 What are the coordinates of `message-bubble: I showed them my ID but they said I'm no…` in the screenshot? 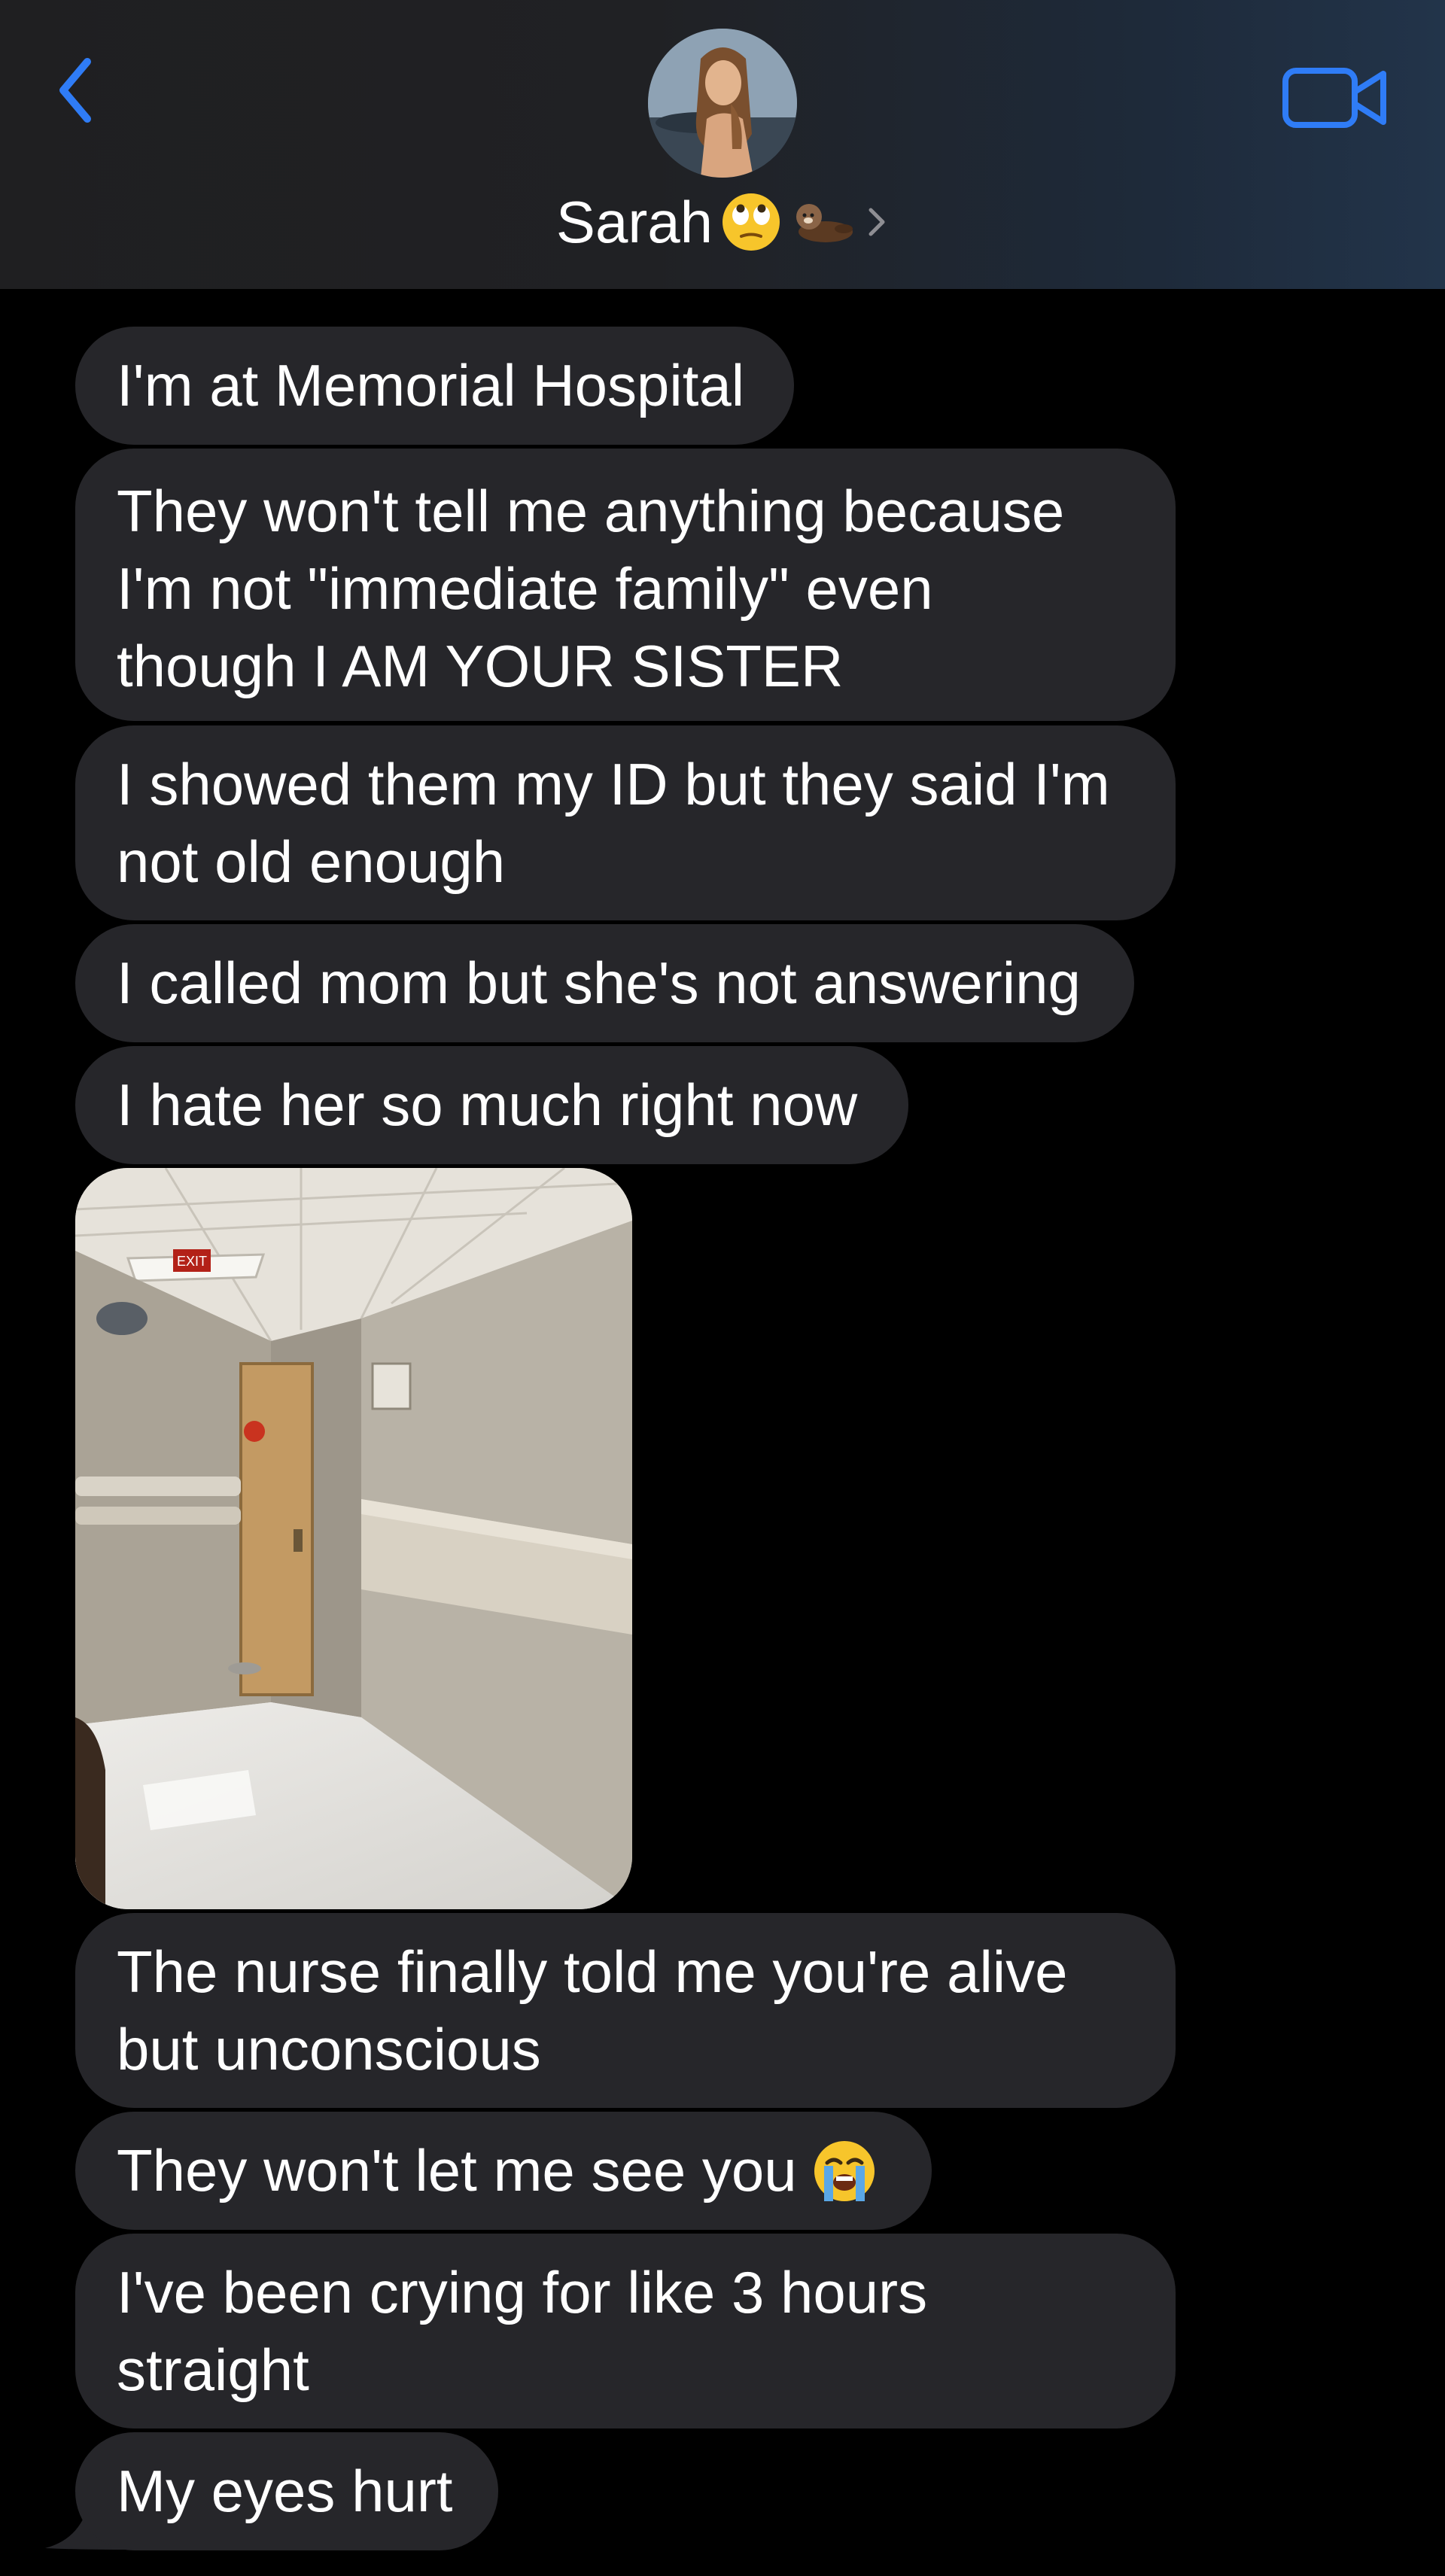 It's located at (625, 822).